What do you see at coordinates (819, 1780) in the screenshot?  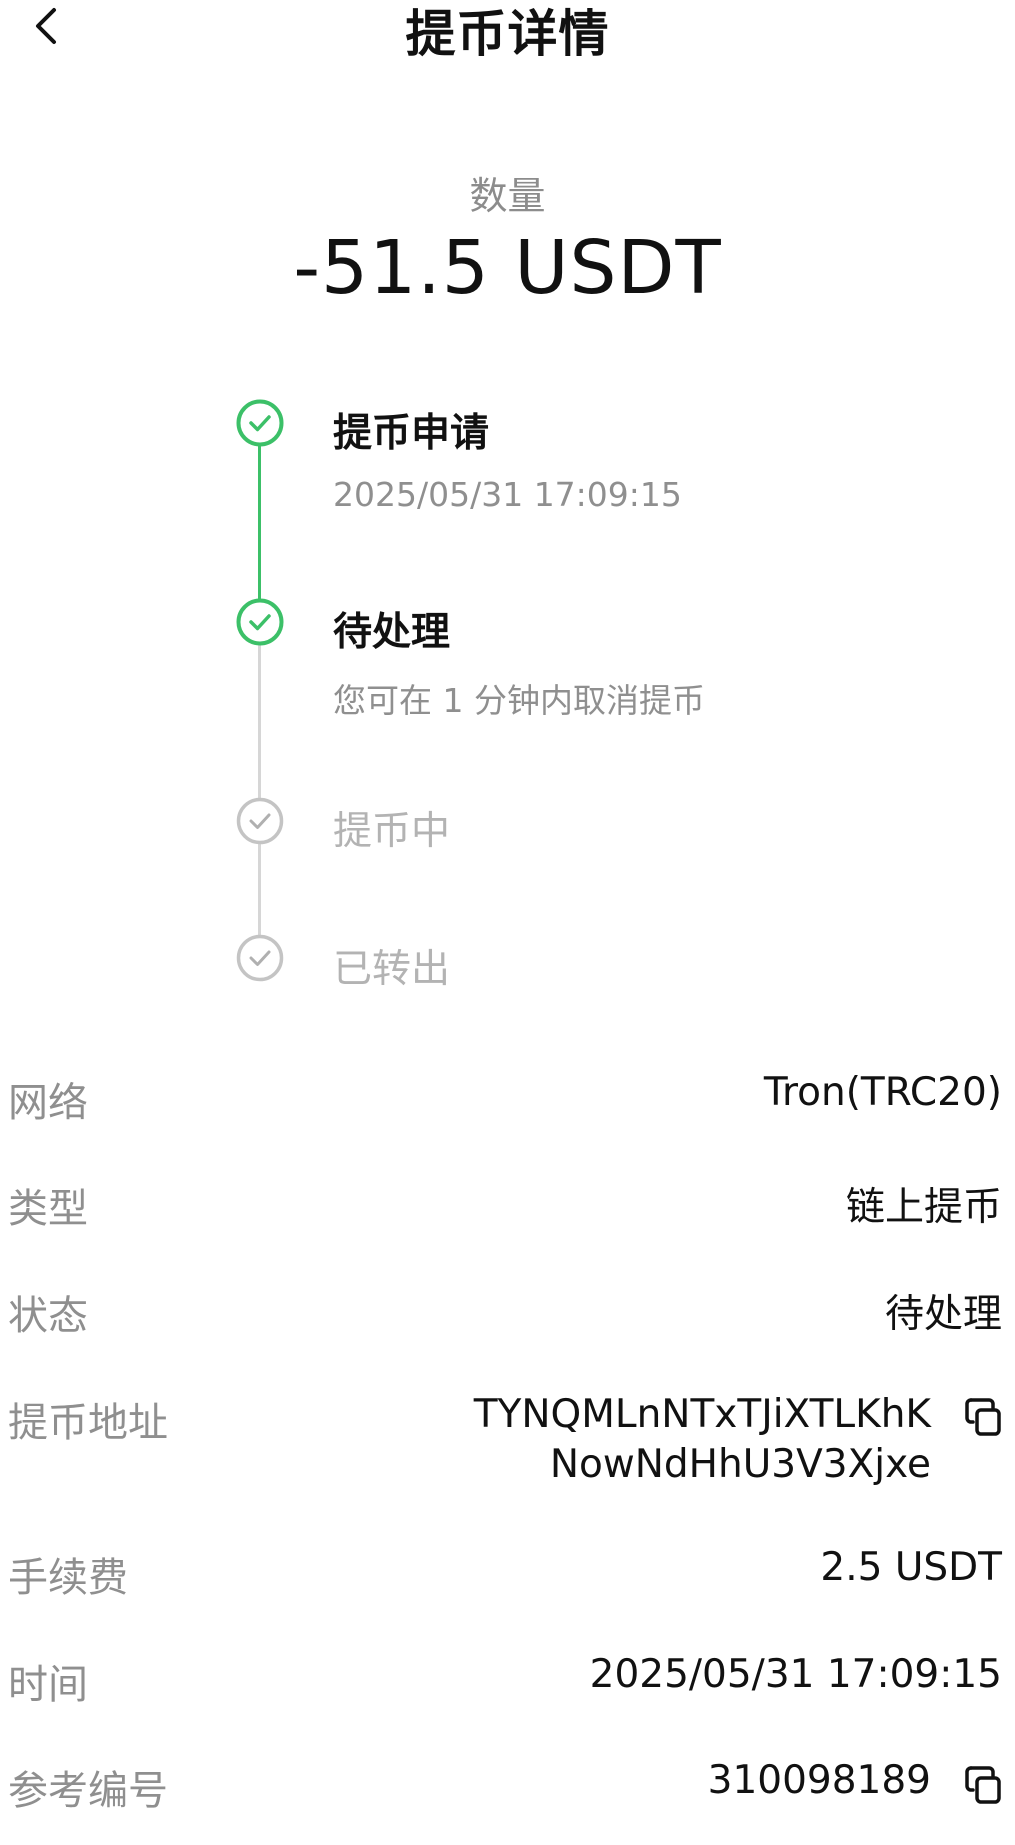 I see `reference-number: 310098189` at bounding box center [819, 1780].